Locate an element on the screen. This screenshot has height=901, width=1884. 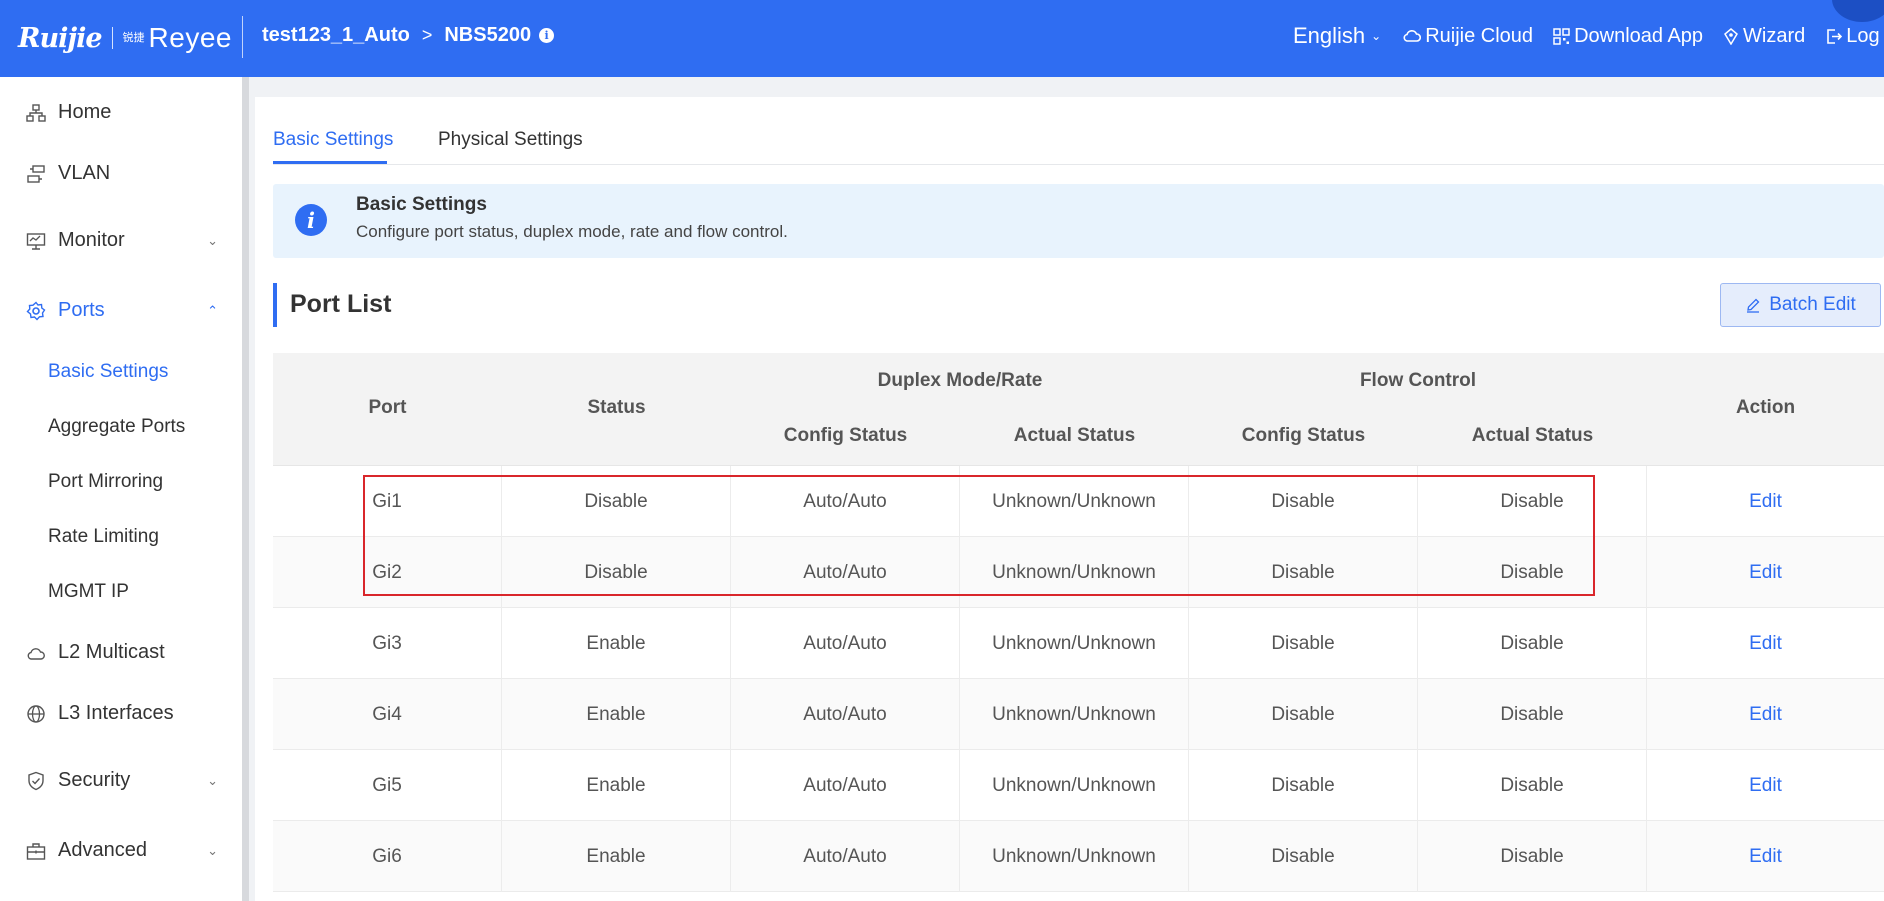
header-divider is located at coordinates (242, 37).